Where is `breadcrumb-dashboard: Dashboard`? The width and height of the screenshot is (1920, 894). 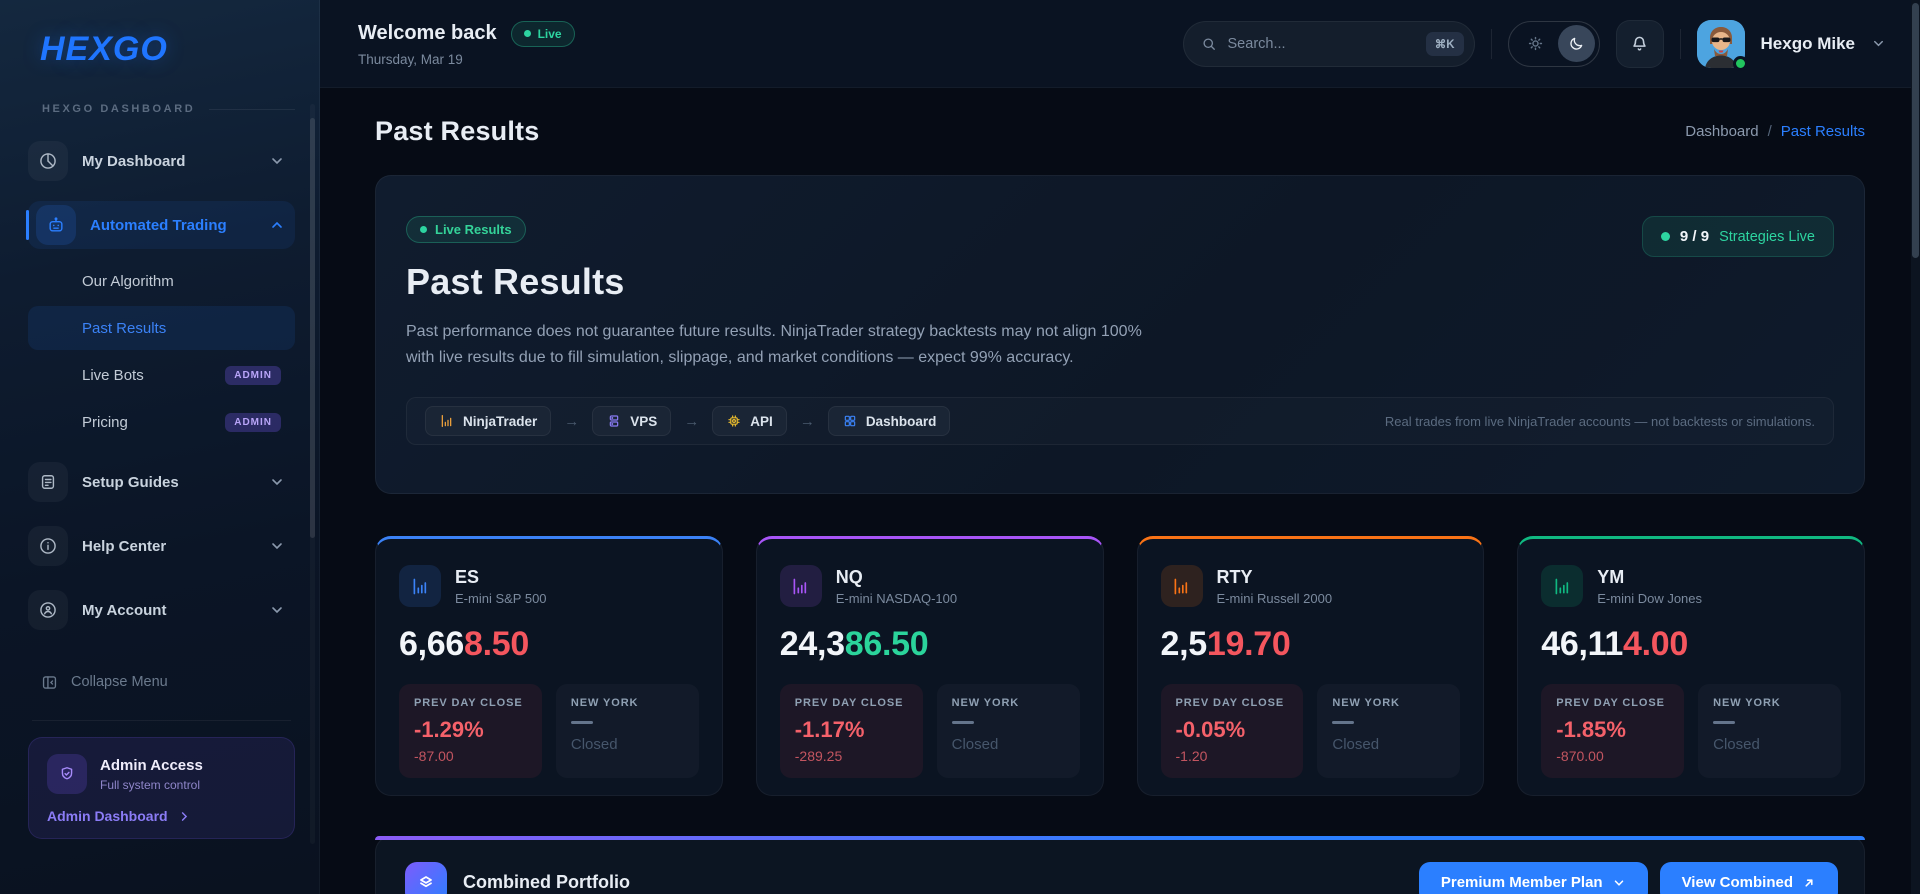 breadcrumb-dashboard: Dashboard is located at coordinates (1721, 131).